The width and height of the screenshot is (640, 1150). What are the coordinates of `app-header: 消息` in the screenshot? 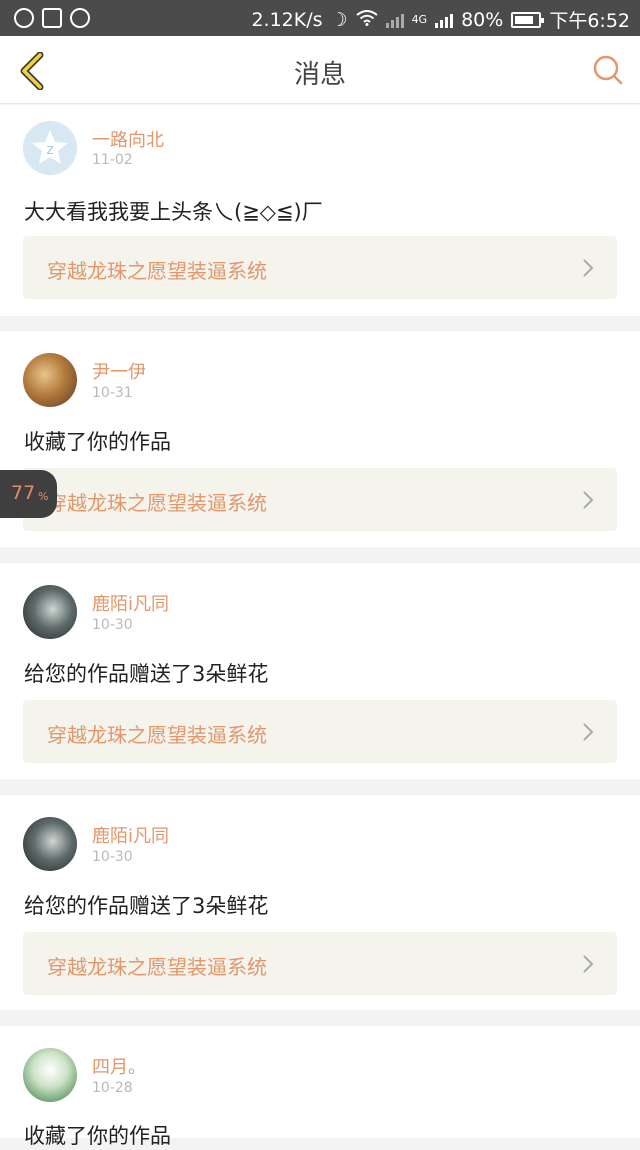 It's located at (320, 70).